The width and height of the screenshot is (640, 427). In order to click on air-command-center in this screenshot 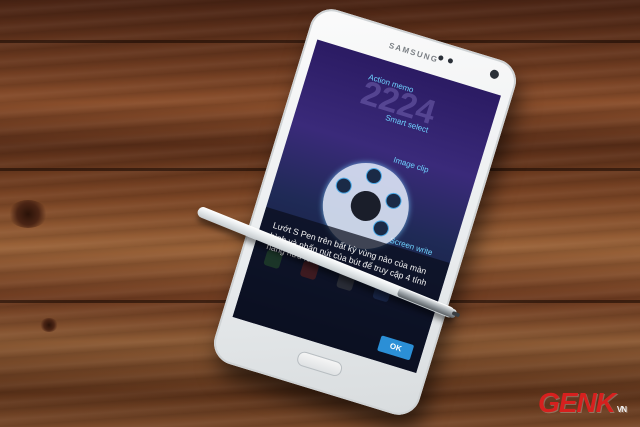, I will do `click(366, 206)`.